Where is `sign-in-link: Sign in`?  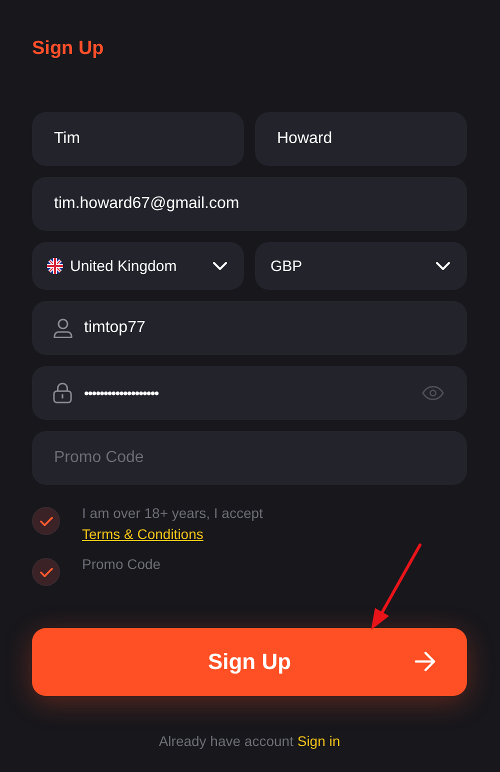 sign-in-link: Sign in is located at coordinates (318, 741).